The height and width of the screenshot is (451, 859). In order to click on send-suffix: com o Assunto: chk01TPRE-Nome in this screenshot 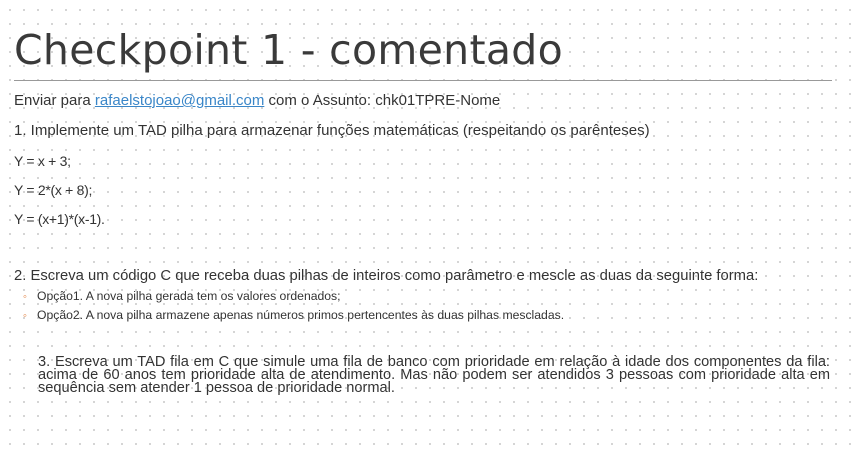, I will do `click(382, 100)`.